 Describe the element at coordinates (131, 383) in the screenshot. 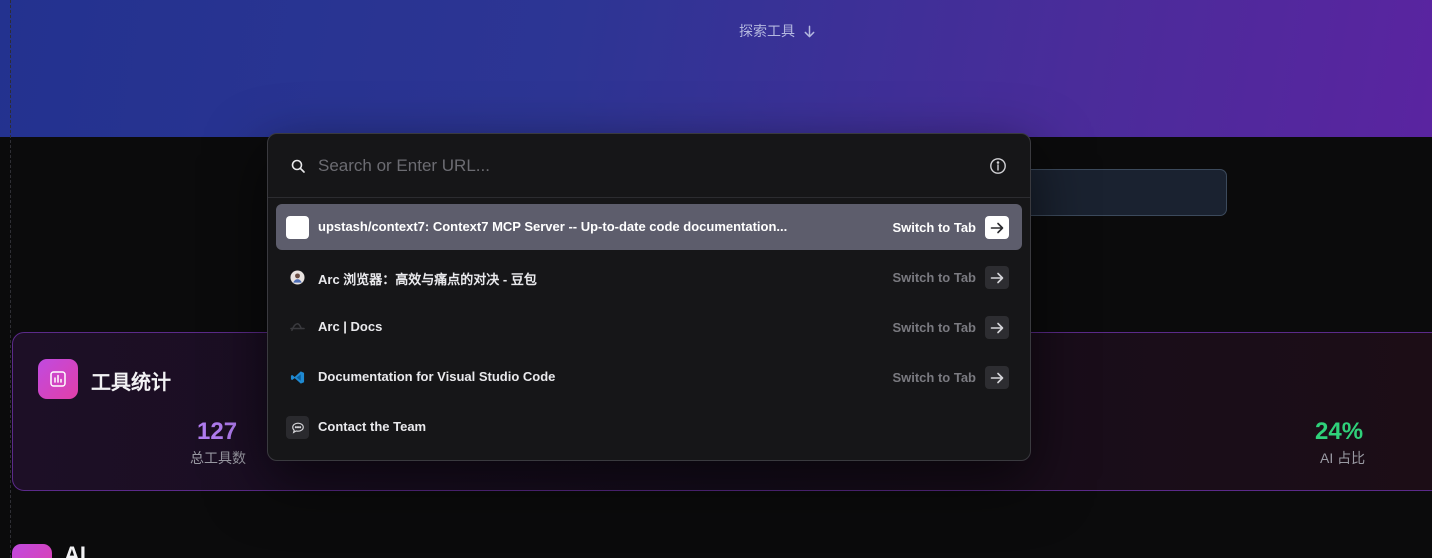

I see `stats-title: 工具统计` at that location.